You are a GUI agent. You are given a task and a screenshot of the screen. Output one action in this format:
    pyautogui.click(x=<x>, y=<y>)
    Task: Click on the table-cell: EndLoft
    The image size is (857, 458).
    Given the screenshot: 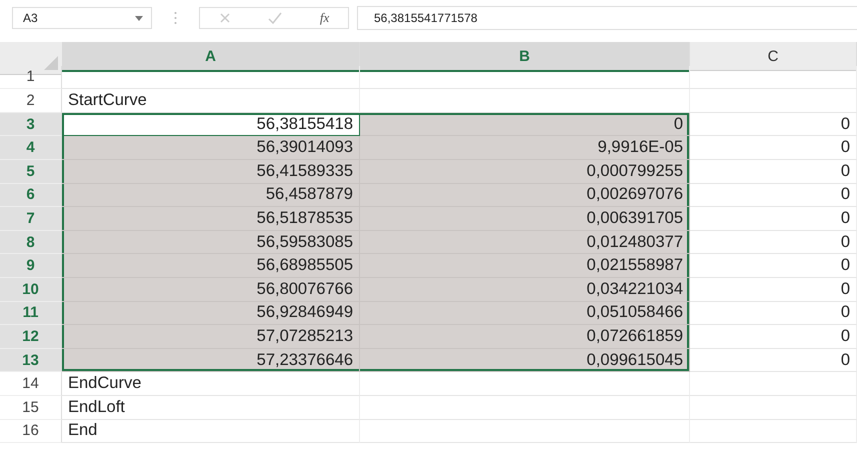 What is the action you would take?
    pyautogui.click(x=211, y=408)
    